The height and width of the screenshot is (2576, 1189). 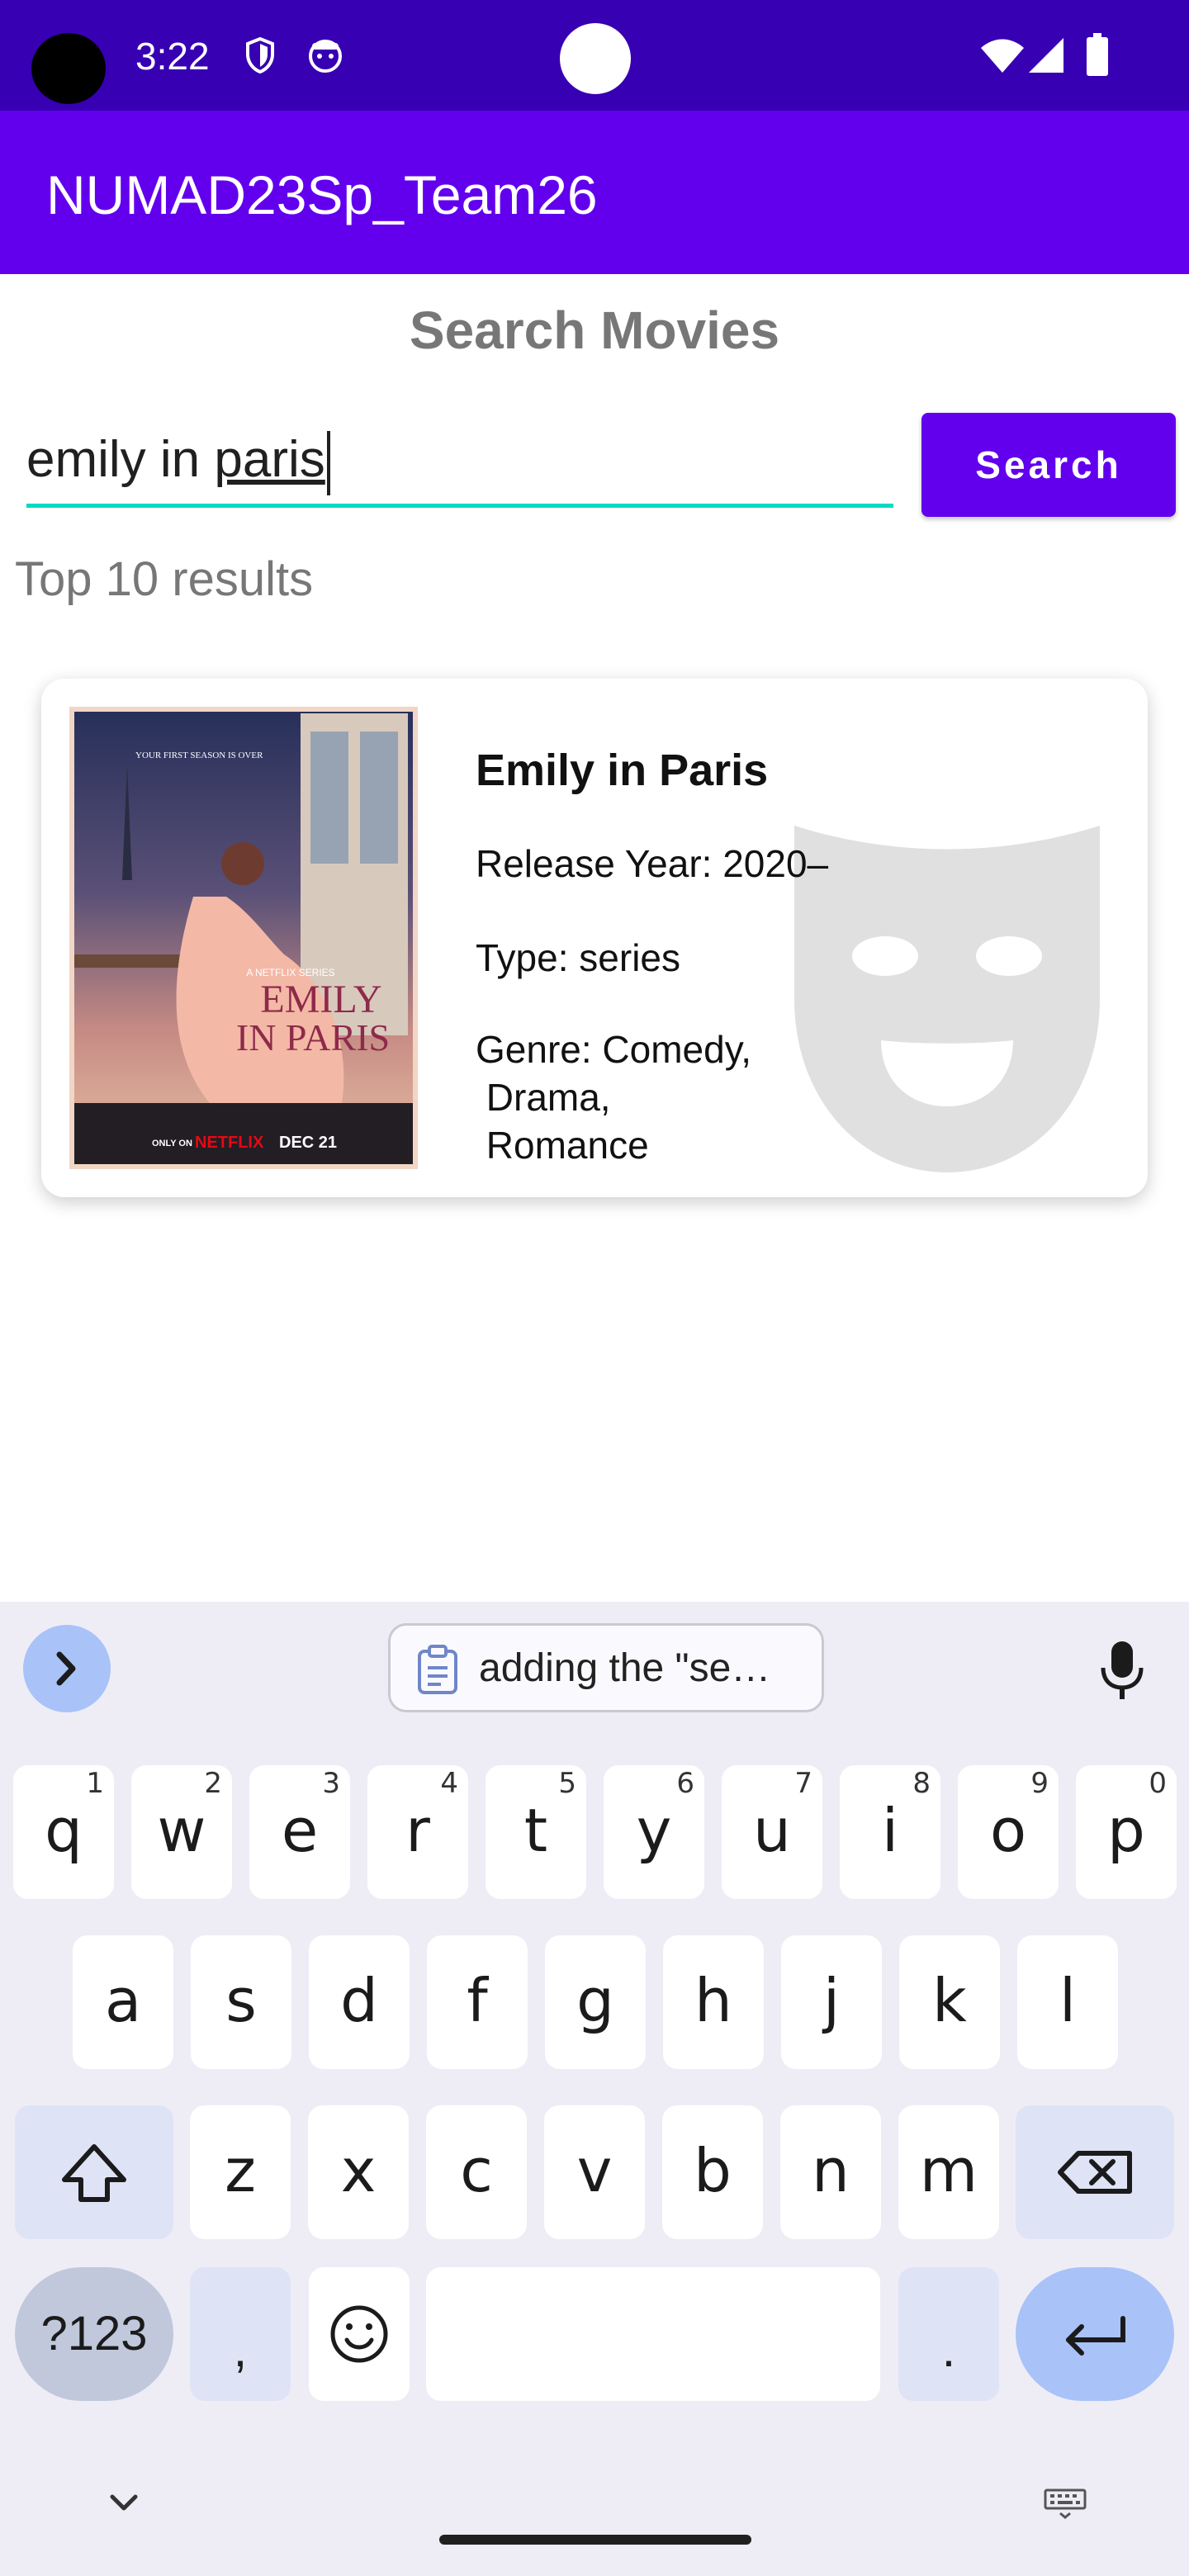 I want to click on key-label: w, so click(x=181, y=1830).